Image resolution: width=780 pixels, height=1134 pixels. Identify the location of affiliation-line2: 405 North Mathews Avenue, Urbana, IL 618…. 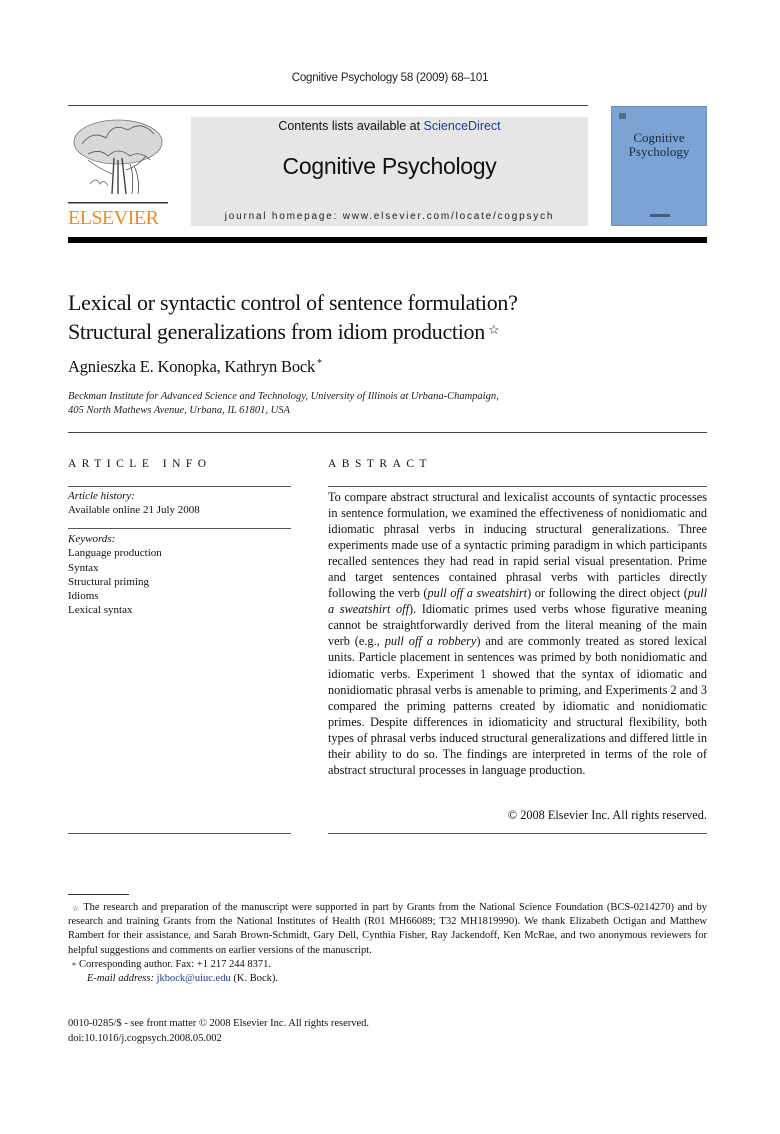
(179, 410).